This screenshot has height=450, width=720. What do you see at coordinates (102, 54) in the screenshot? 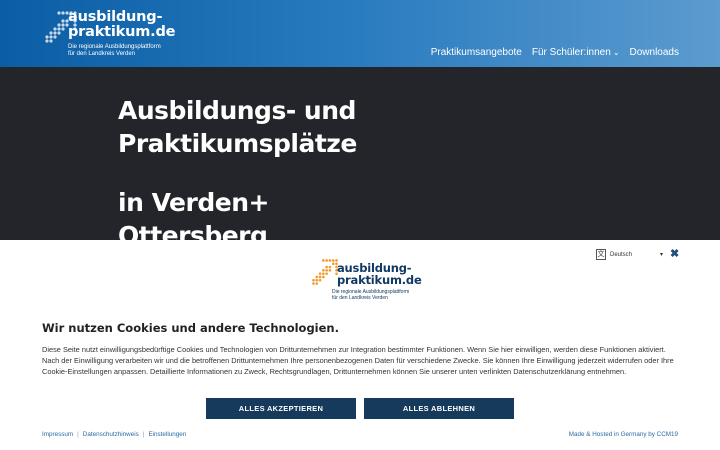
I see `logo-tagline-line2: für den Landkreis Verden` at bounding box center [102, 54].